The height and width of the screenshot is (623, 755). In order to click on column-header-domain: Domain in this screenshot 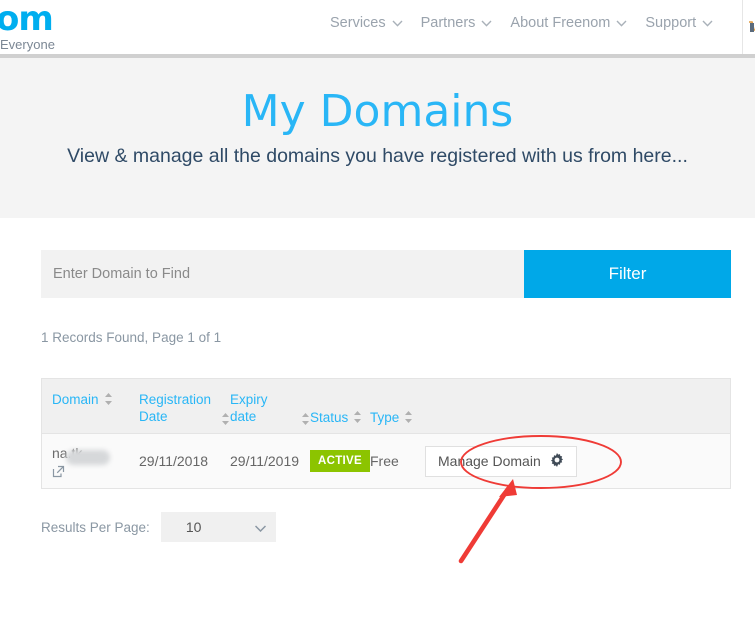, I will do `click(90, 399)`.